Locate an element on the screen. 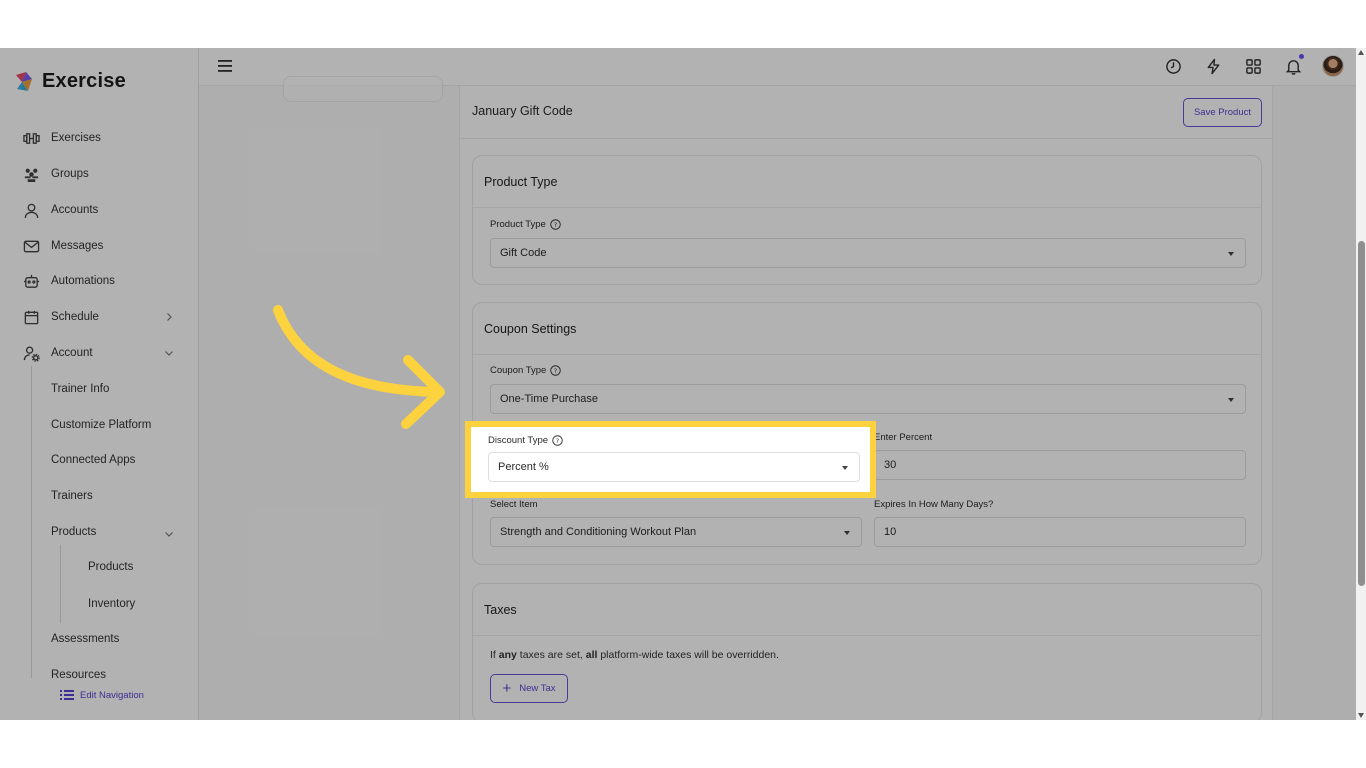 The width and height of the screenshot is (1366, 768). notifications-button is located at coordinates (1293, 65).